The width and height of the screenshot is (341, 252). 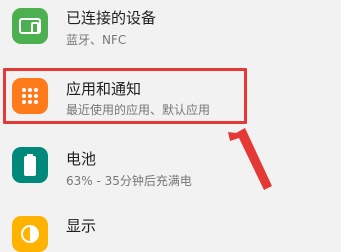 I want to click on settings-item-subtitle: 蓝牙、NFC, so click(x=96, y=40).